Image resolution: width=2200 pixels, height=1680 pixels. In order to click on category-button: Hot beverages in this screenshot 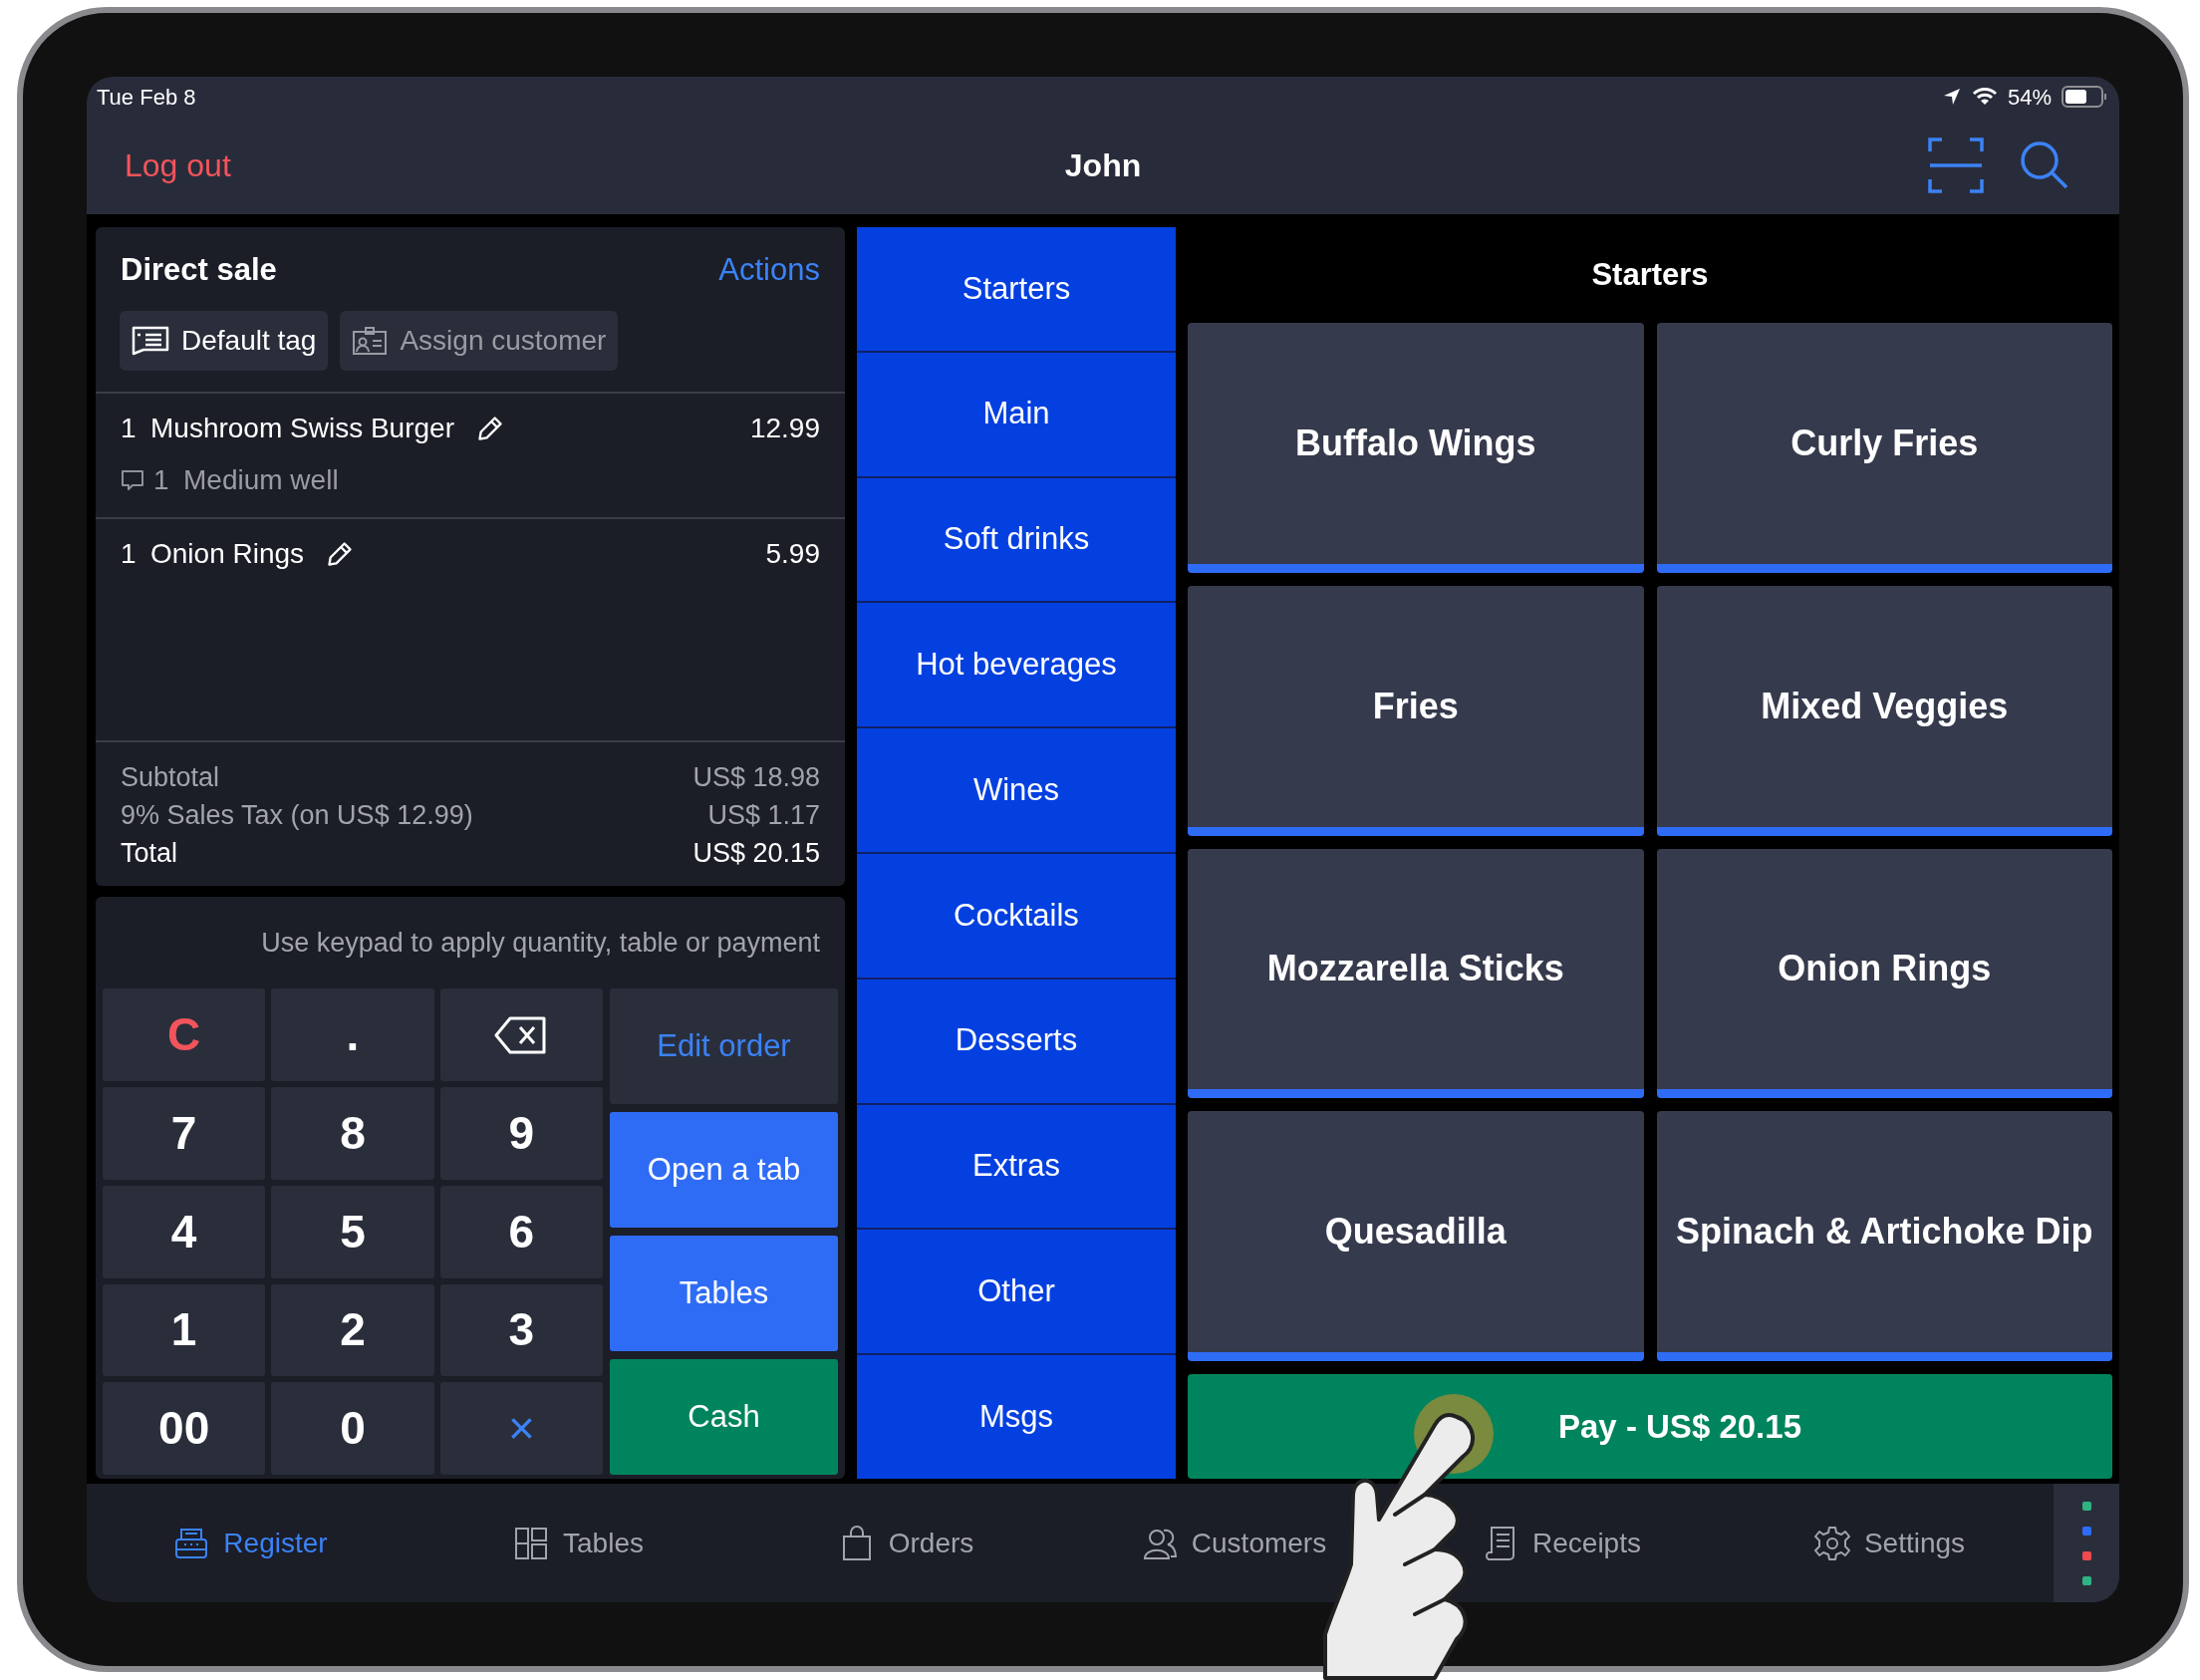, I will do `click(1016, 665)`.